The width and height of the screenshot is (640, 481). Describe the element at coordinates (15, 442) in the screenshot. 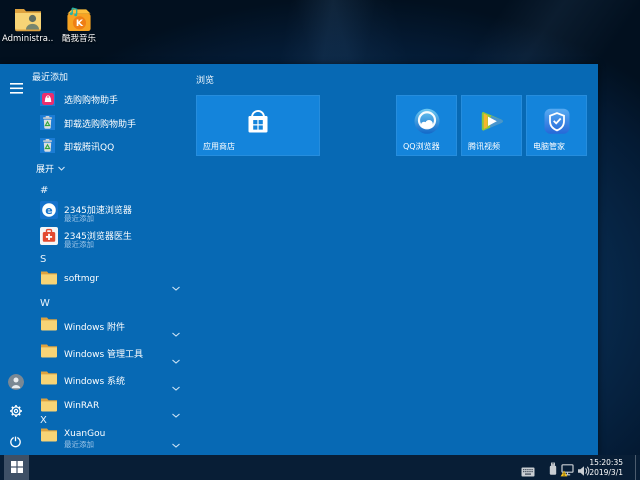

I see `power-icon` at that location.